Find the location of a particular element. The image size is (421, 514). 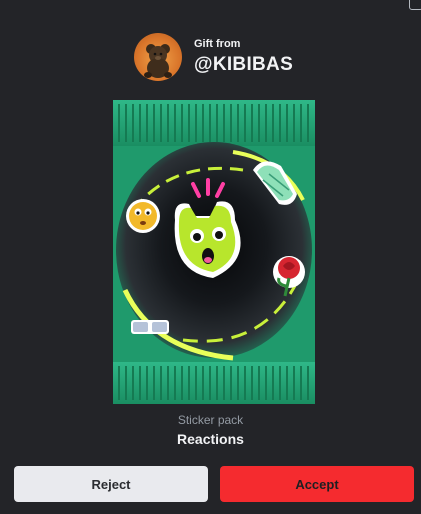

gift-sender-username: @KIBIBAS is located at coordinates (244, 64).